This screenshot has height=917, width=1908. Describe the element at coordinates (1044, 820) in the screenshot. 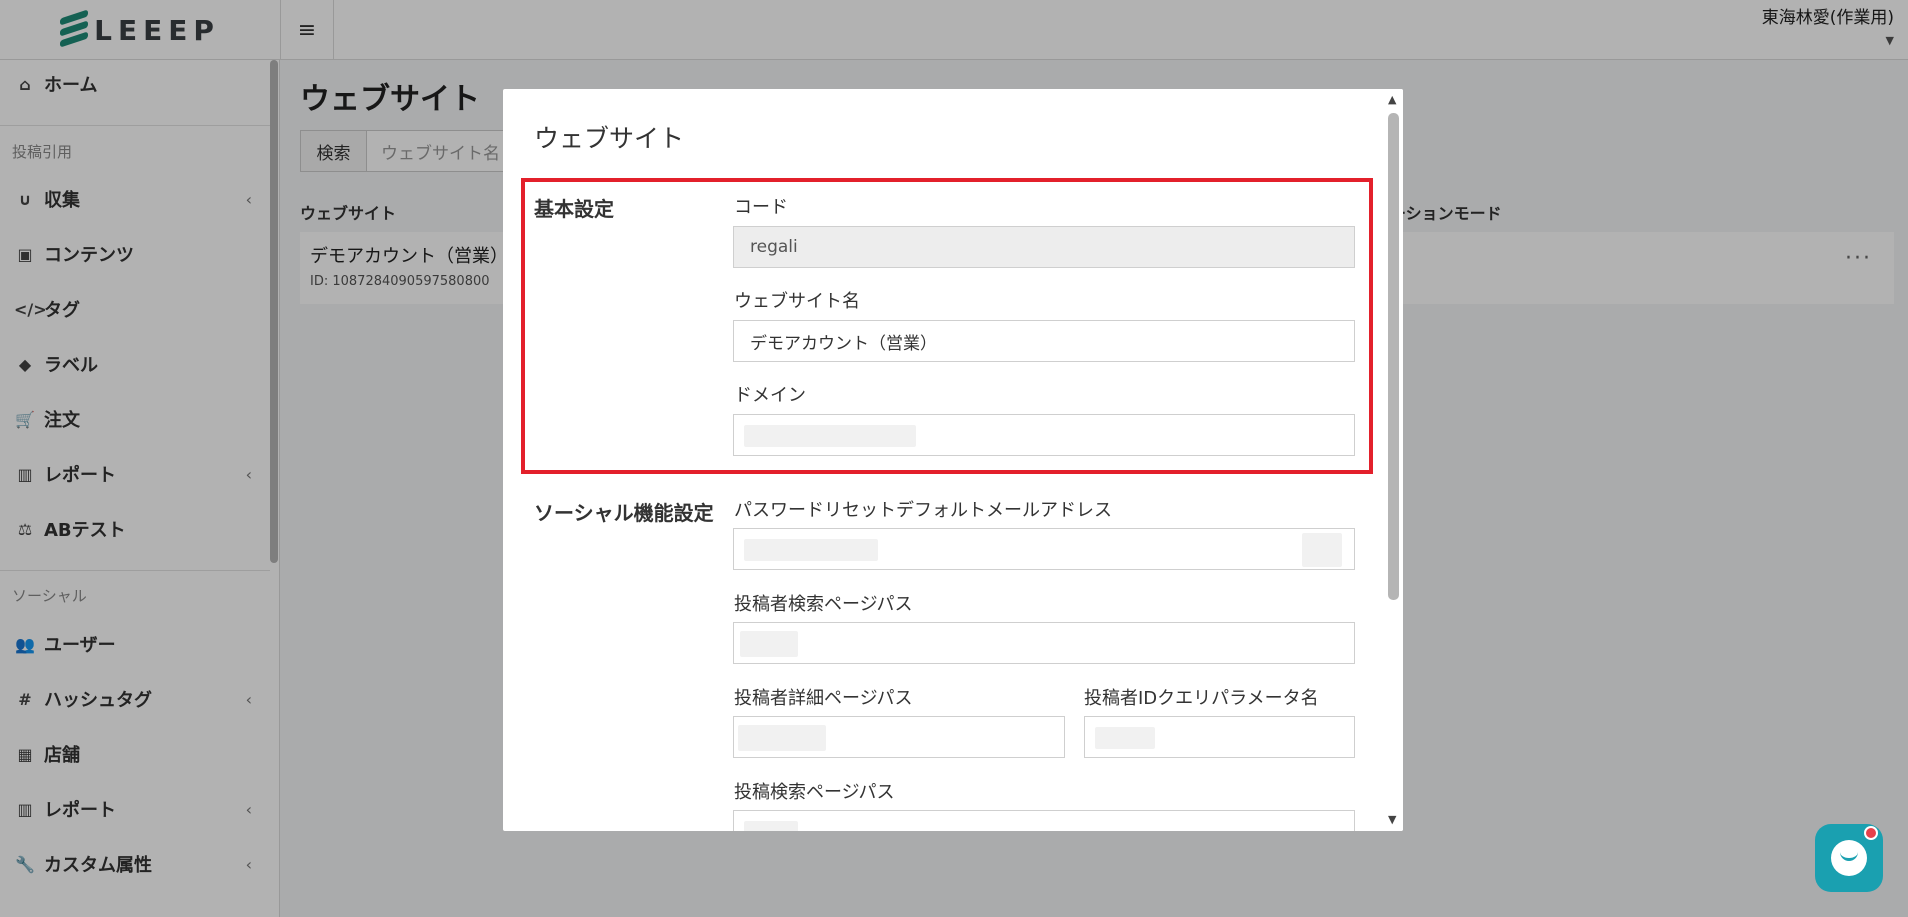

I see `post-search-path-field` at that location.